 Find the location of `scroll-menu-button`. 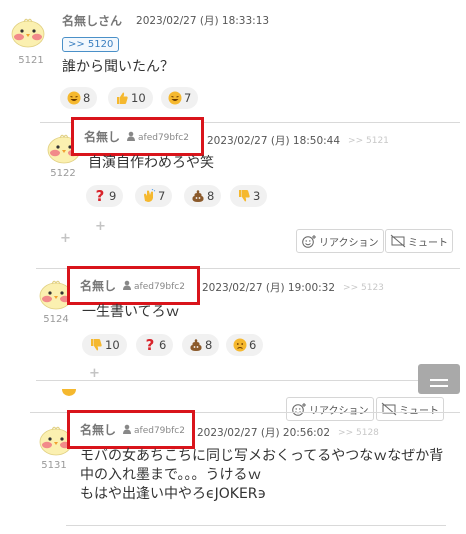

scroll-menu-button is located at coordinates (439, 379).